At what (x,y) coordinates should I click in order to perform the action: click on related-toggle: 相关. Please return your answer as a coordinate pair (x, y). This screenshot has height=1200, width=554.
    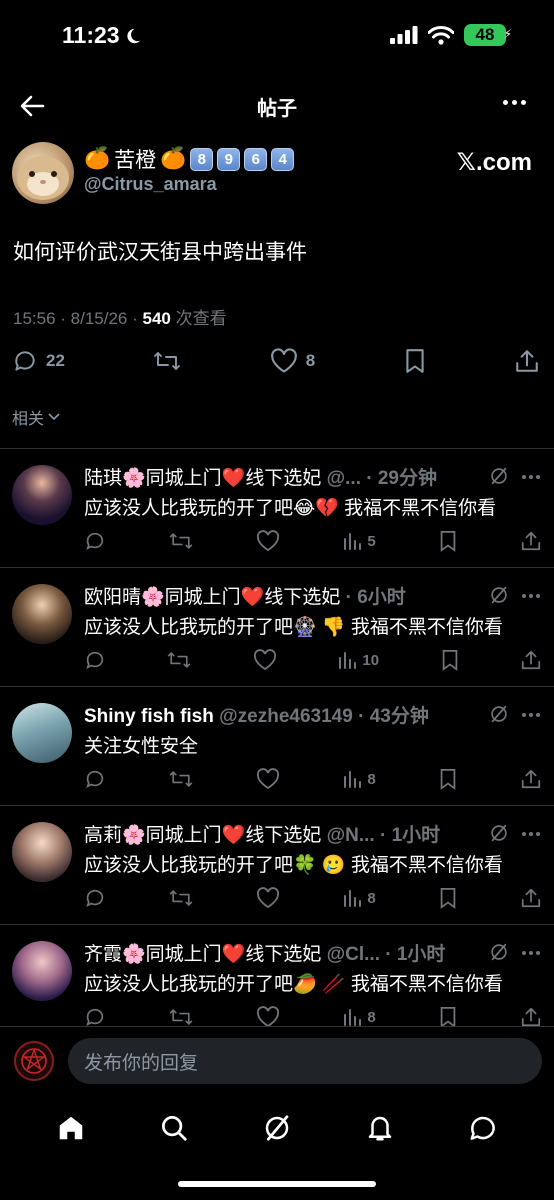
    Looking at the image, I should click on (36, 417).